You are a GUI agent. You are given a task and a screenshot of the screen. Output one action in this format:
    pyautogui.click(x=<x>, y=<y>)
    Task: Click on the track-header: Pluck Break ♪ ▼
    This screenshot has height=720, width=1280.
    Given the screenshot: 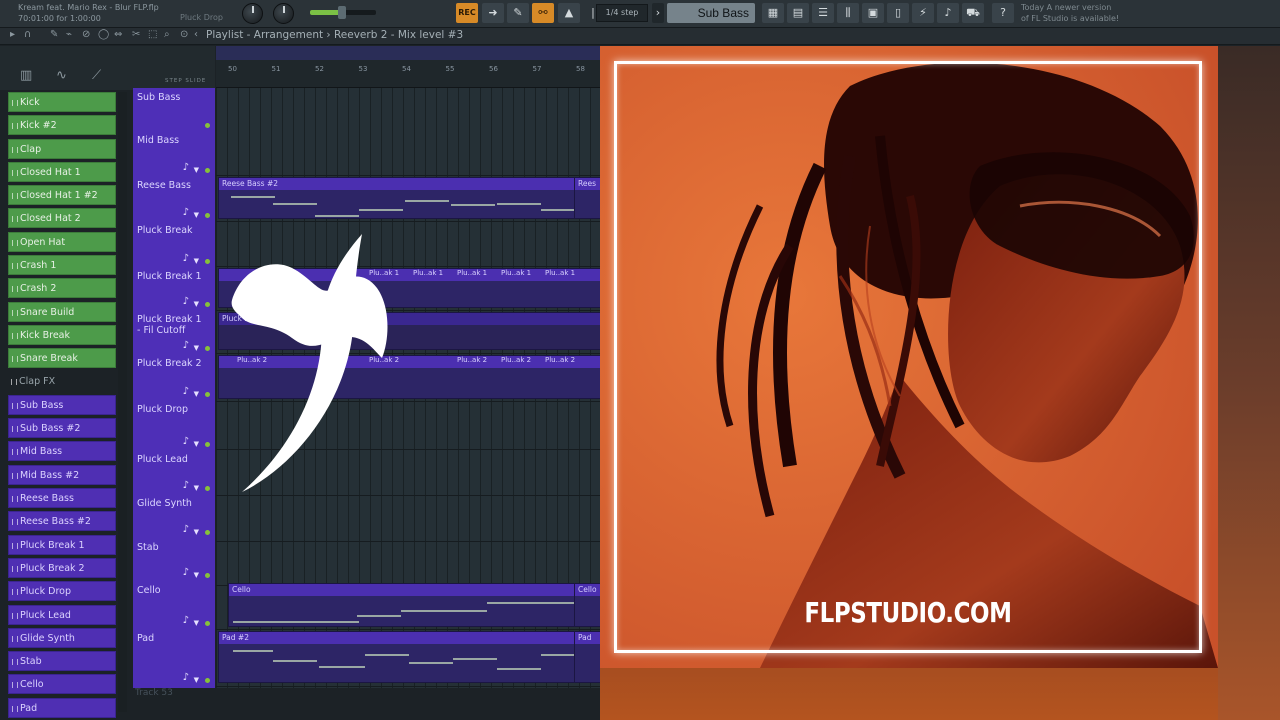 What is the action you would take?
    pyautogui.click(x=174, y=246)
    